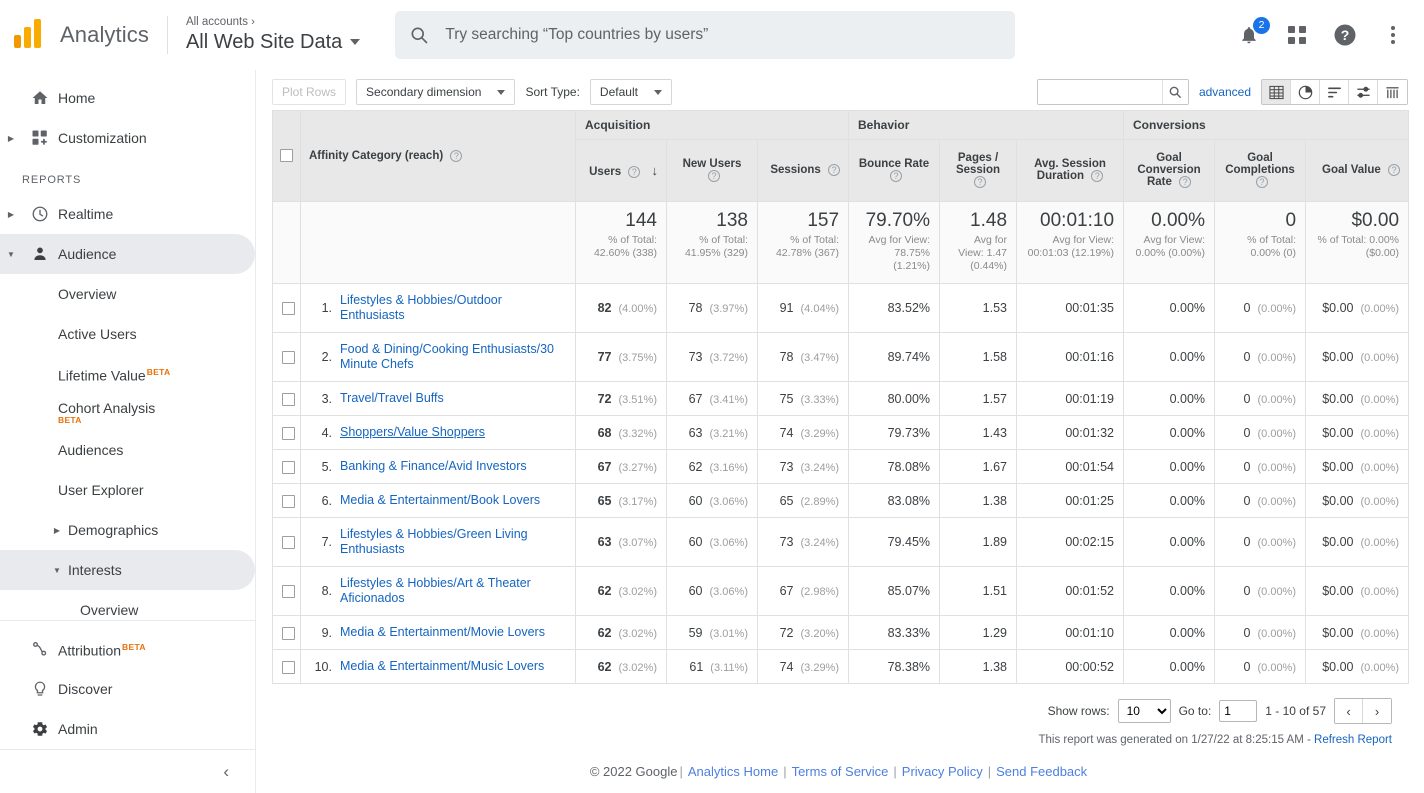 Image resolution: width=1424 pixels, height=793 pixels. What do you see at coordinates (1253, 32) in the screenshot?
I see `notifications-bell-icon: 2` at bounding box center [1253, 32].